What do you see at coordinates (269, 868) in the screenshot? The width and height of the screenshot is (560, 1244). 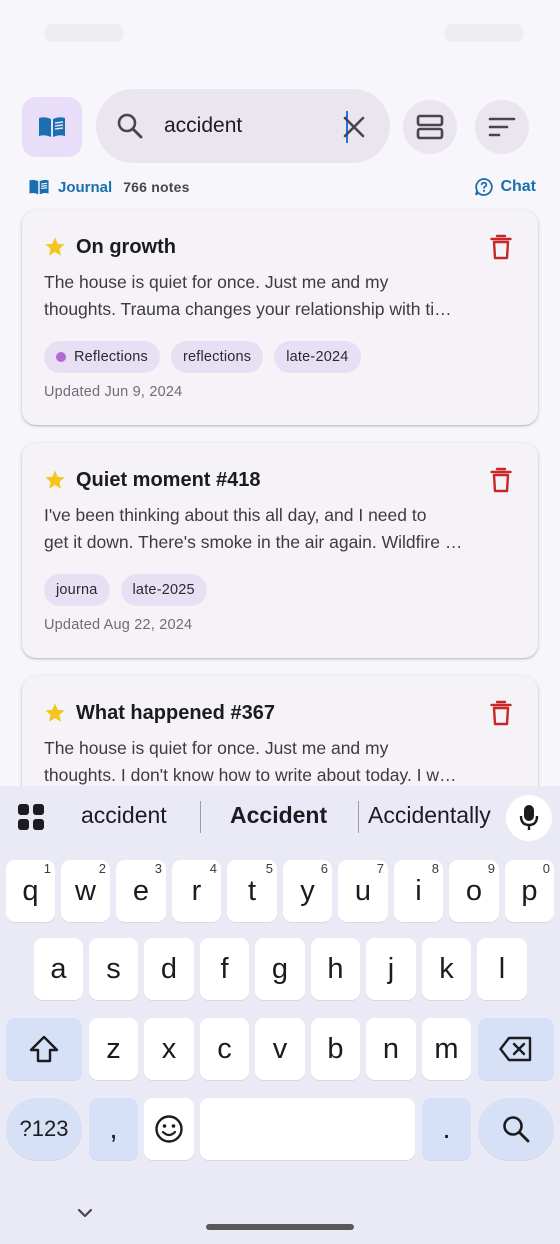 I see `key-hint: 5` at bounding box center [269, 868].